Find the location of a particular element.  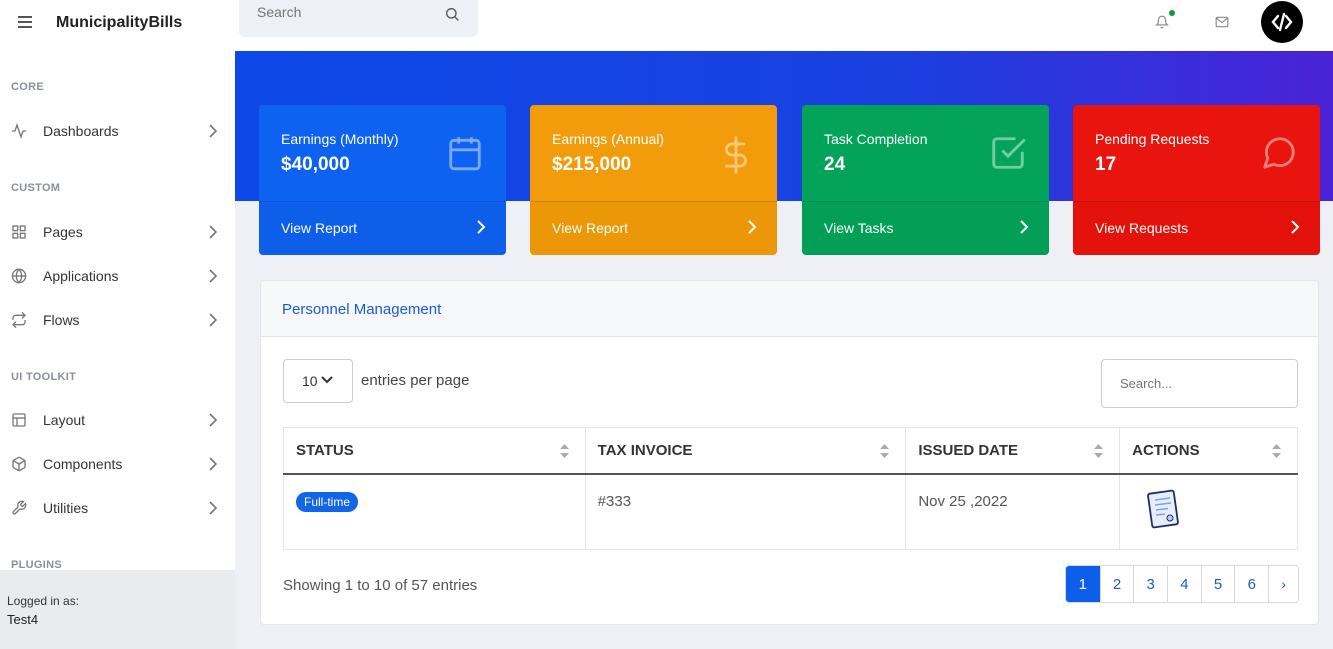

logged-in-user: Test4 is located at coordinates (23, 619).